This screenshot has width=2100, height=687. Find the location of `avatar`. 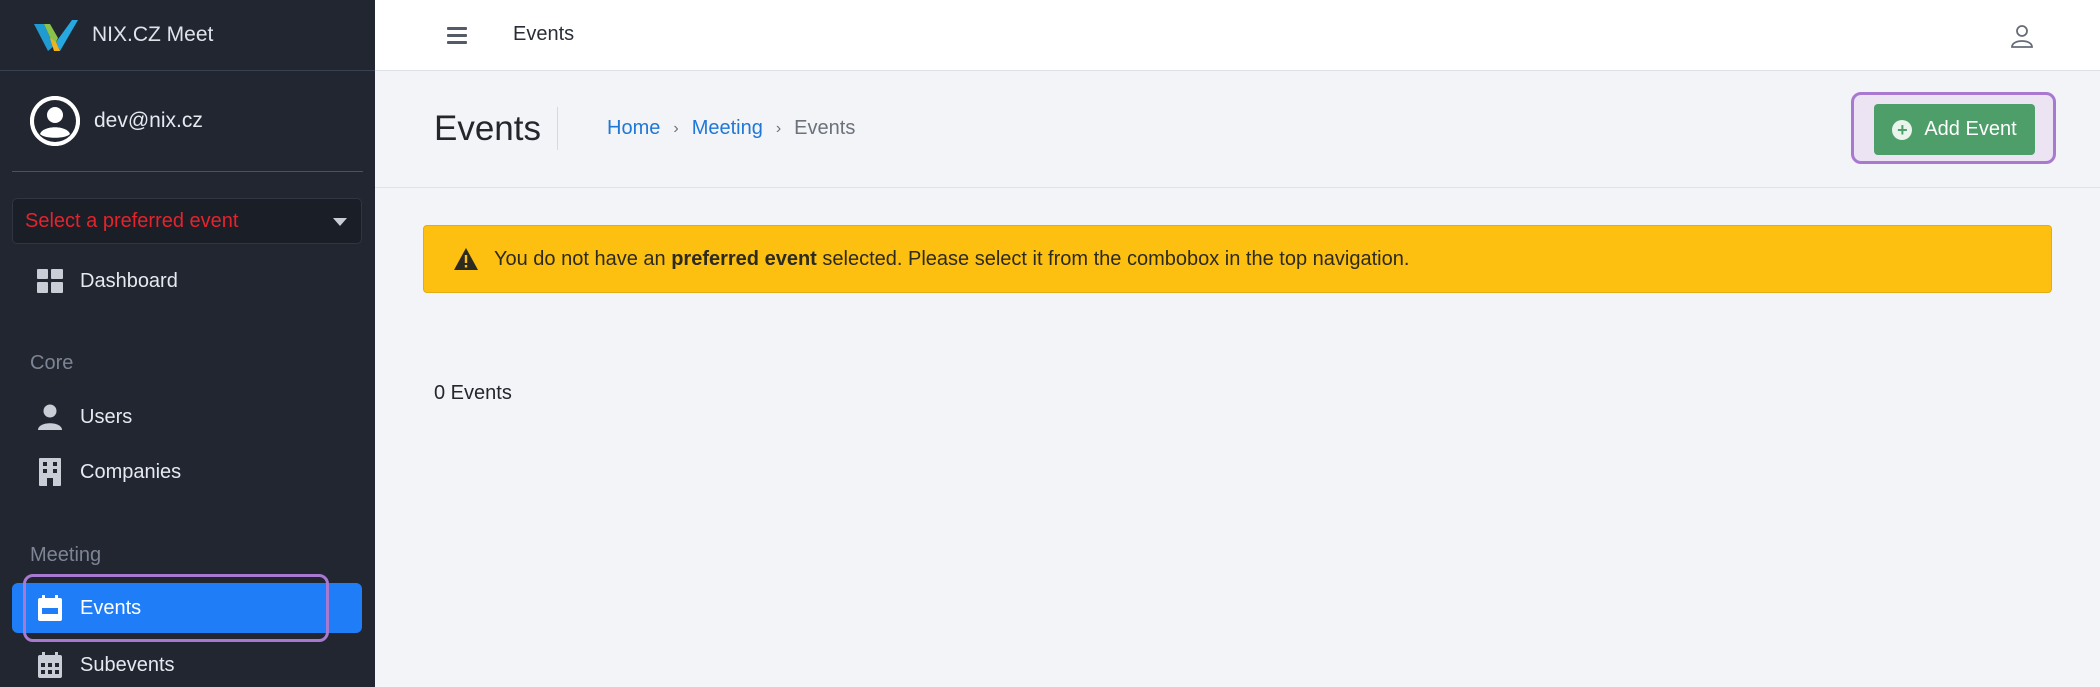

avatar is located at coordinates (55, 121).